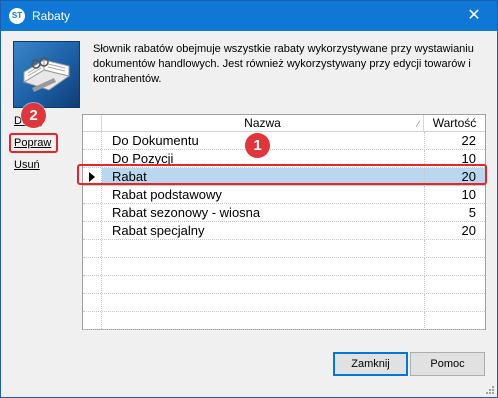  Describe the element at coordinates (27, 165) in the screenshot. I see `delete-link: Usuń` at that location.